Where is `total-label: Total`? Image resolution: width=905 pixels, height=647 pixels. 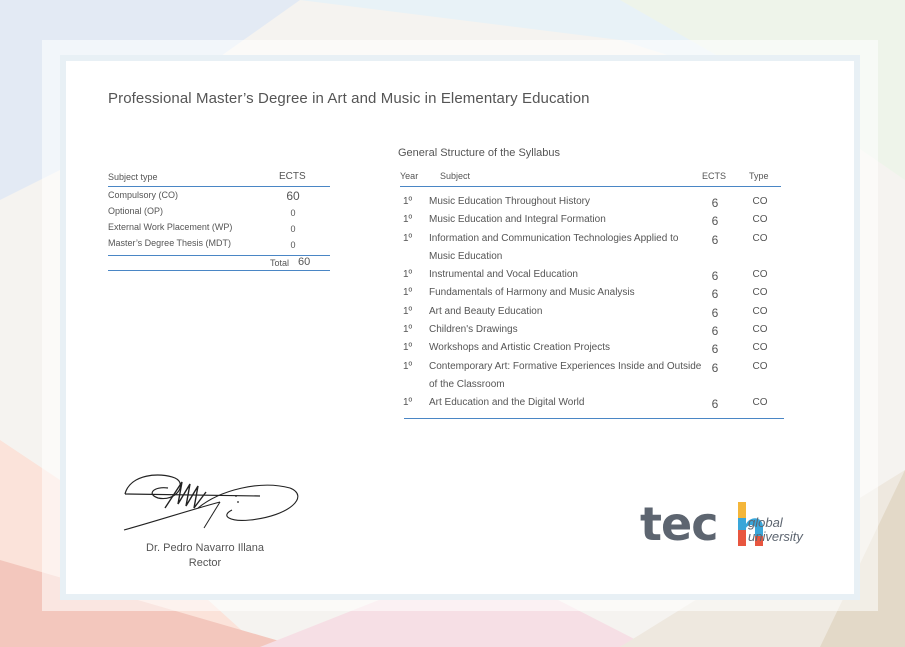 total-label: Total is located at coordinates (280, 263).